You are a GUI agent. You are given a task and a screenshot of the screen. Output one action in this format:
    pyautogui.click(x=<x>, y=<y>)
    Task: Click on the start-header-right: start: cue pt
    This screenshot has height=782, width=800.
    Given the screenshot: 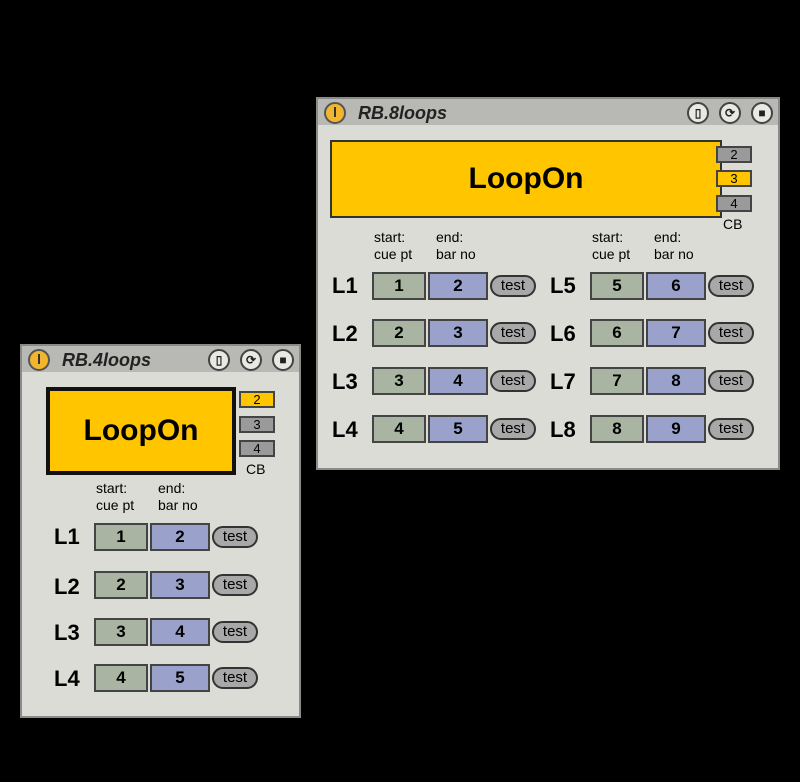 What is the action you would take?
    pyautogui.click(x=611, y=245)
    